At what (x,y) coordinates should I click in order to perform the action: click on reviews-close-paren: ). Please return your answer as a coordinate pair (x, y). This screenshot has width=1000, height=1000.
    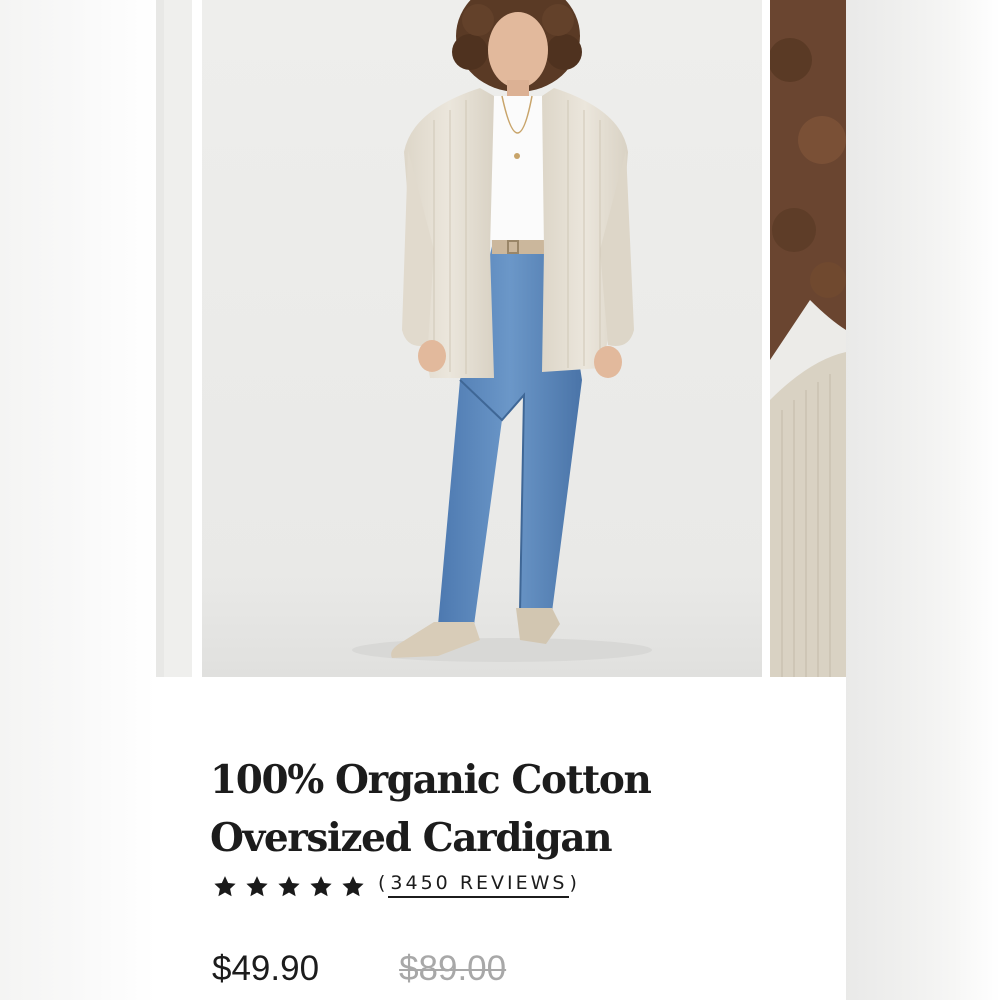
    Looking at the image, I should click on (574, 883).